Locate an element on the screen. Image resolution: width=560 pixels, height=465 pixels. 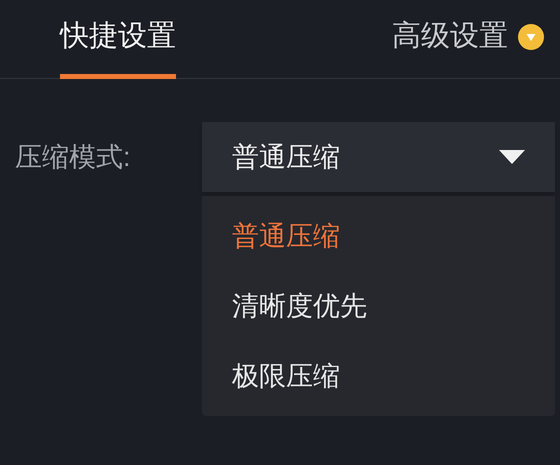
compression-dropdown: 普通压缩 is located at coordinates (378, 157).